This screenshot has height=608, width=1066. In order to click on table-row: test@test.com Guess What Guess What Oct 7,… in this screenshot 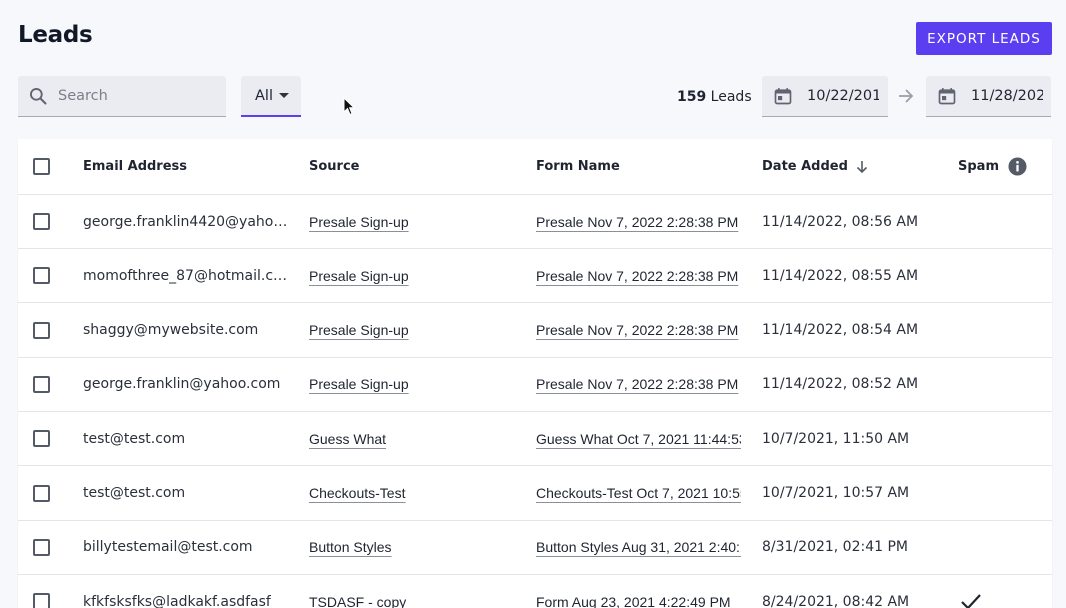, I will do `click(535, 439)`.